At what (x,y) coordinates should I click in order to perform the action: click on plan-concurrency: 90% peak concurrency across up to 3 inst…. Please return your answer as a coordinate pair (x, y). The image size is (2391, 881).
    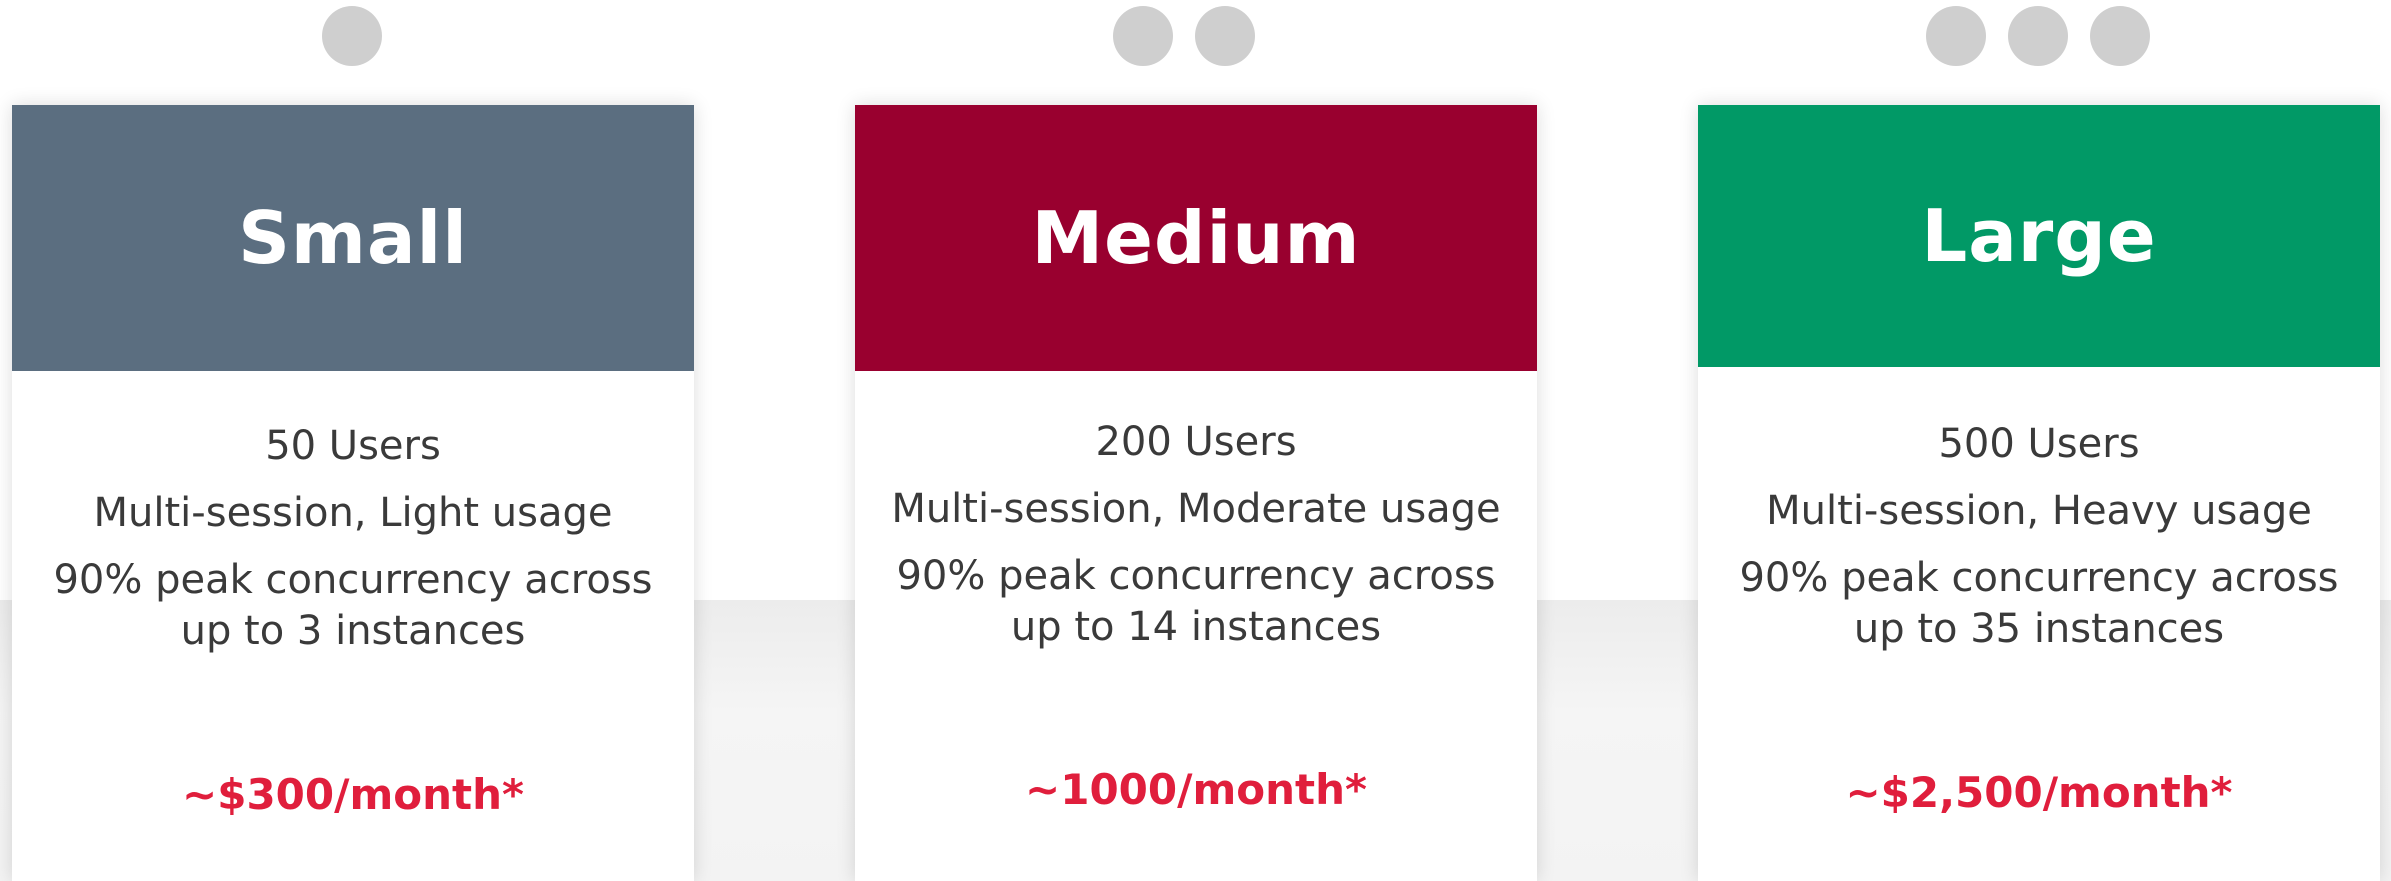
    Looking at the image, I should click on (353, 605).